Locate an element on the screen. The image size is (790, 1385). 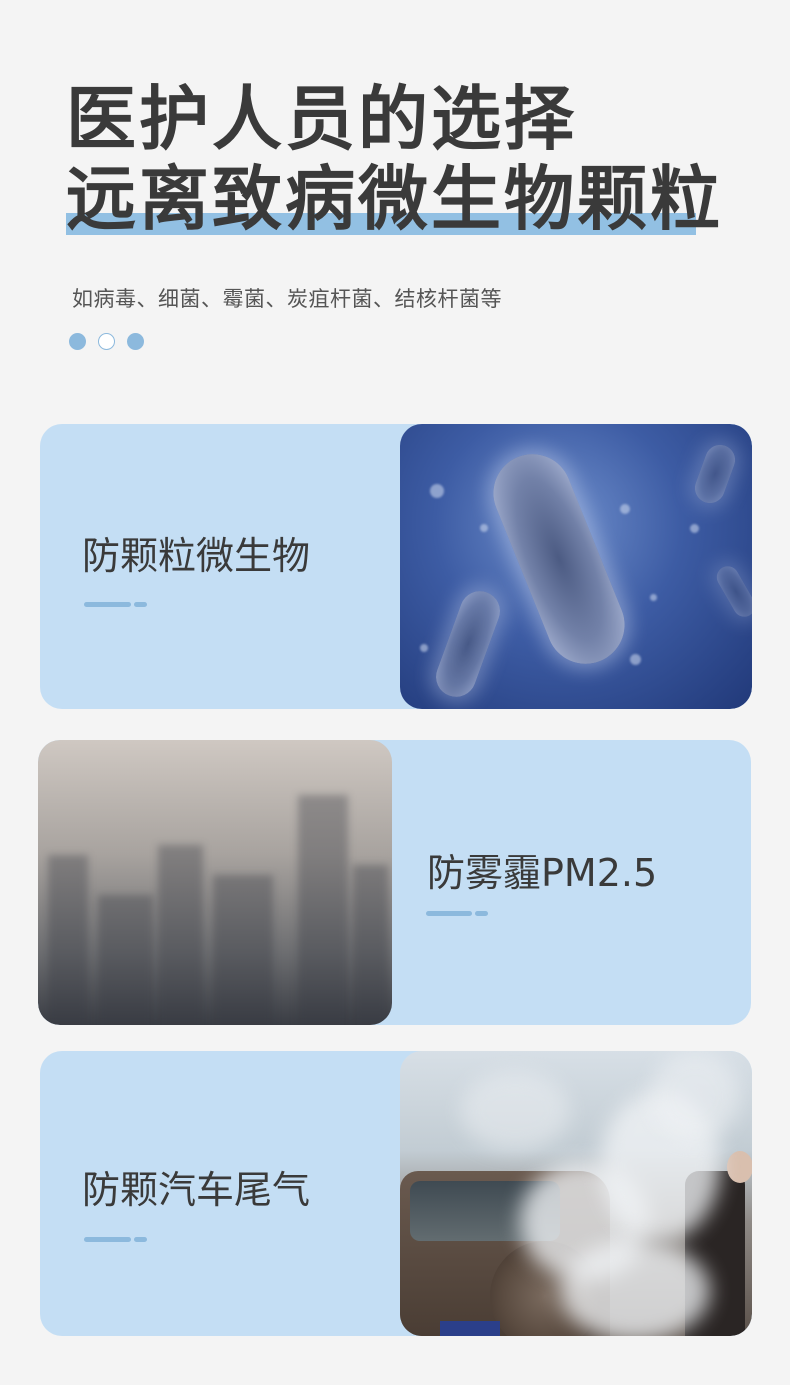
card-title-exhaust: 防颗汽车尾气 is located at coordinates (196, 1190).